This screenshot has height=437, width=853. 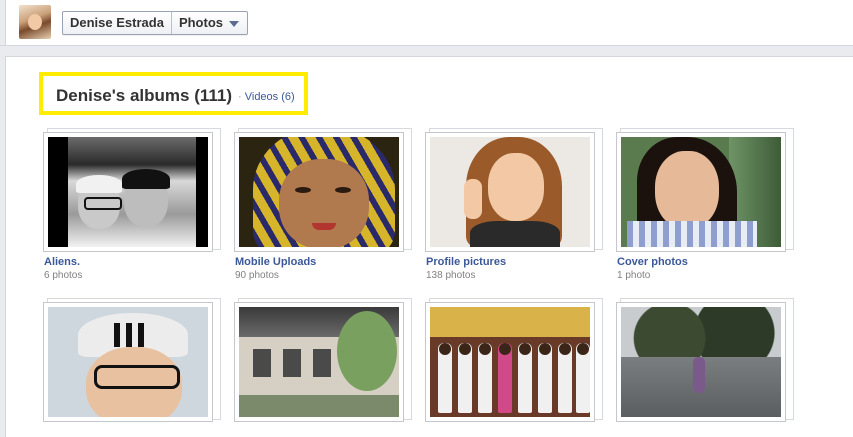 I want to click on album-title: Cover photos, so click(x=652, y=262).